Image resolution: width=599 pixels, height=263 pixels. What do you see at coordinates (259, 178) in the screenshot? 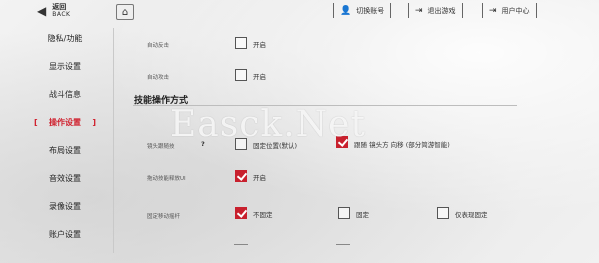
I see `drag-skill-ui-option: 开启` at bounding box center [259, 178].